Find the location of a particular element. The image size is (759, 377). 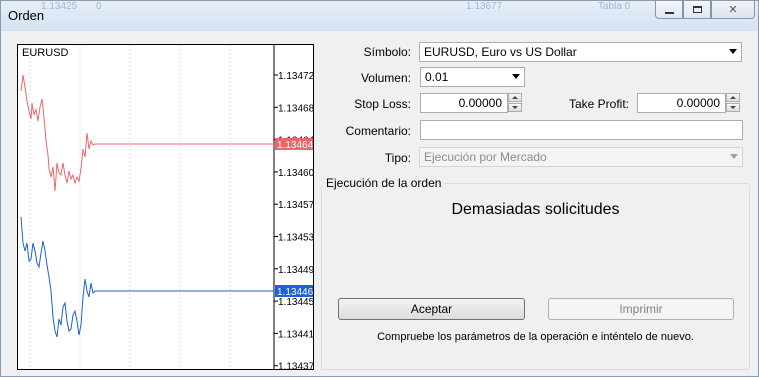

price-tick-label: 1.13468 is located at coordinates (295, 108).